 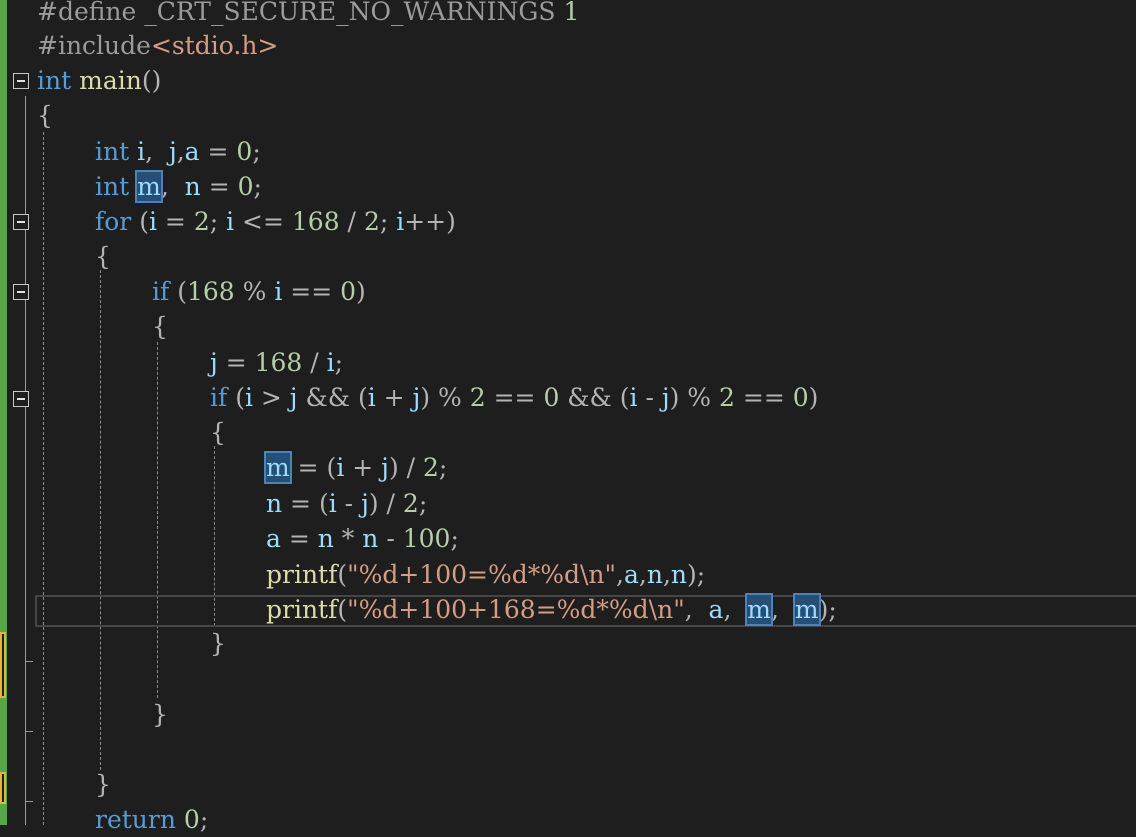 What do you see at coordinates (426, 538) in the screenshot?
I see `code-token: 100` at bounding box center [426, 538].